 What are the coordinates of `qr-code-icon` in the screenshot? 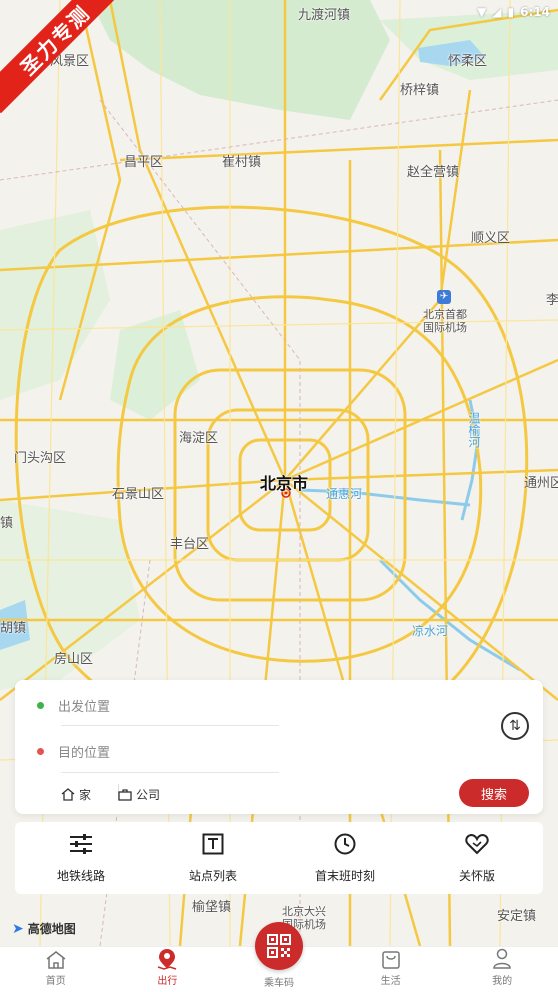 It's located at (279, 946).